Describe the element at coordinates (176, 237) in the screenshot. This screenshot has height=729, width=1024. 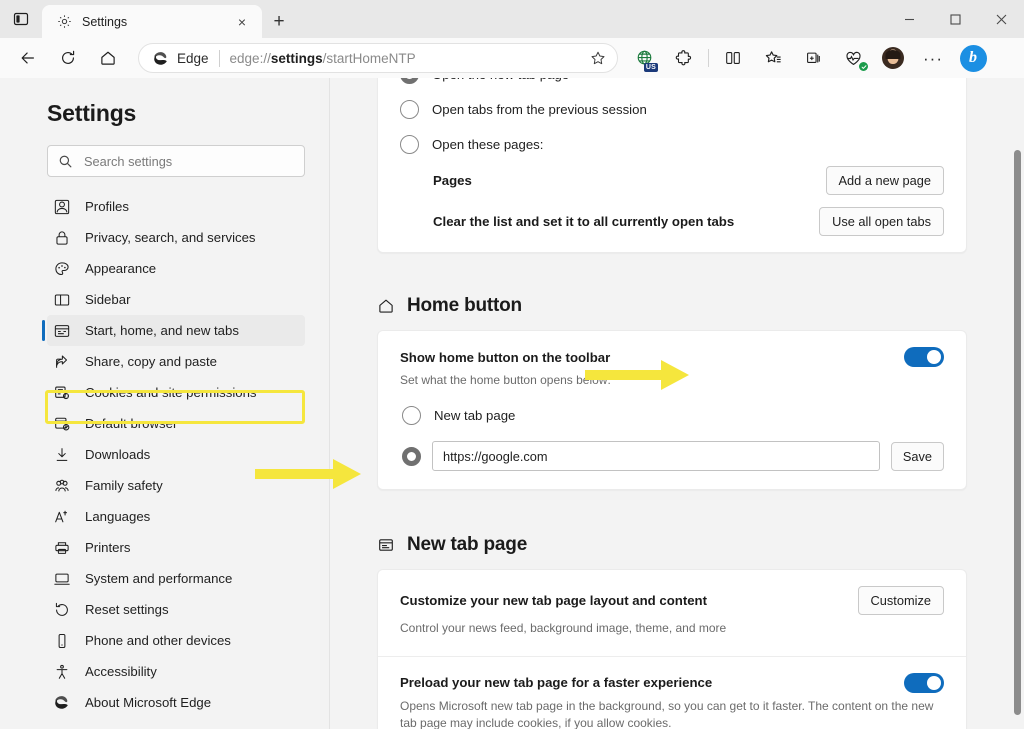
I see `sidebar-item-privacy-search-and-services: Privacy, search, and services` at that location.